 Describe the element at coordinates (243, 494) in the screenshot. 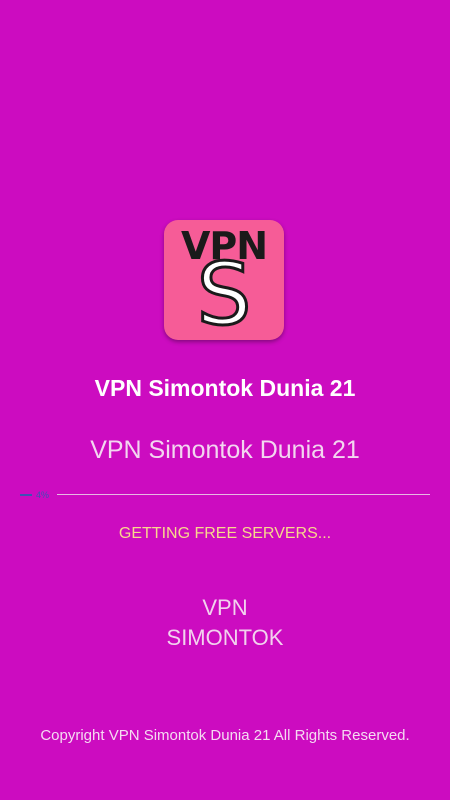

I see `progress-track` at that location.